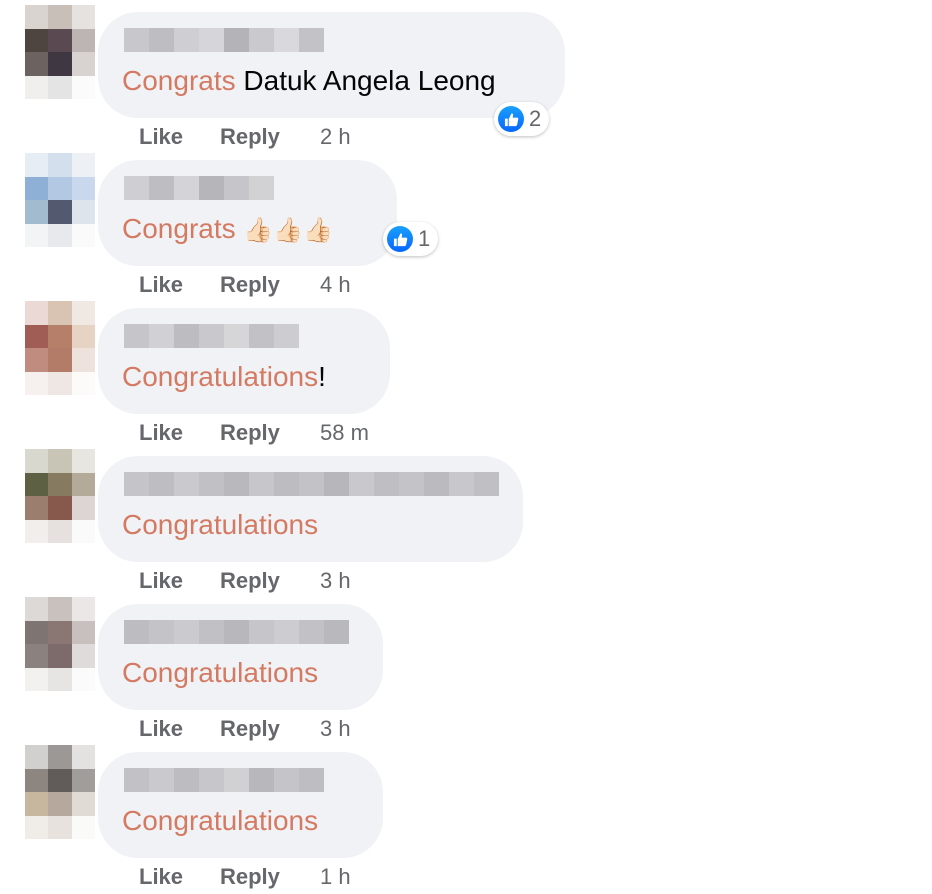 The image size is (932, 894). What do you see at coordinates (335, 137) in the screenshot?
I see `timestamp: 2 h` at bounding box center [335, 137].